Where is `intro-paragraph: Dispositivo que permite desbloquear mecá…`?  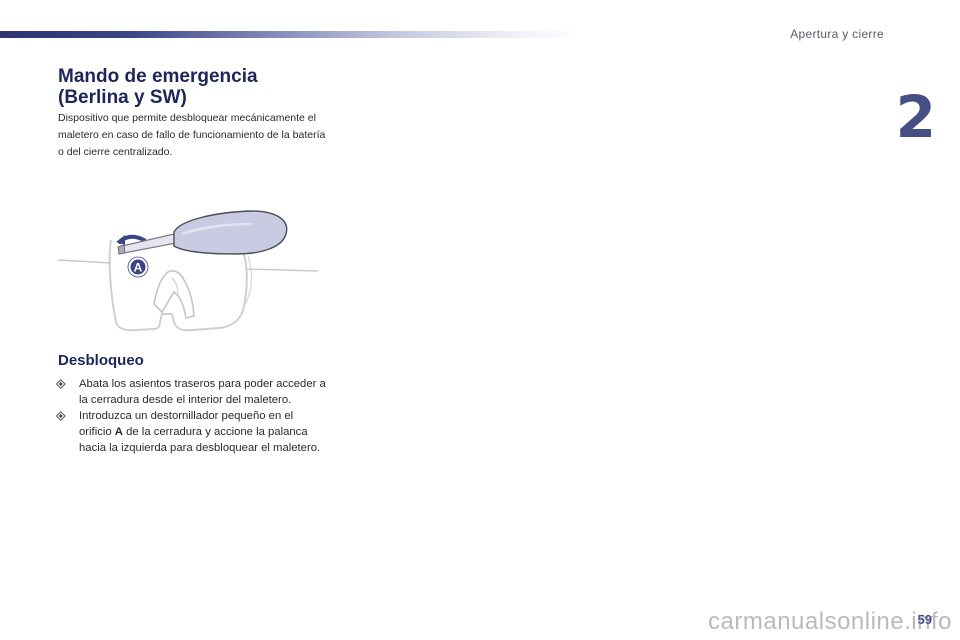 intro-paragraph: Dispositivo que permite desbloquear mecá… is located at coordinates (192, 135).